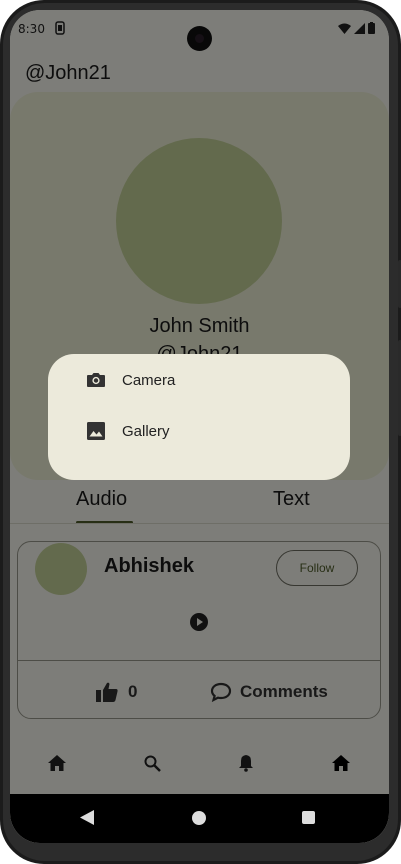 The height and width of the screenshot is (864, 401). What do you see at coordinates (96, 431) in the screenshot?
I see `image-icon` at bounding box center [96, 431].